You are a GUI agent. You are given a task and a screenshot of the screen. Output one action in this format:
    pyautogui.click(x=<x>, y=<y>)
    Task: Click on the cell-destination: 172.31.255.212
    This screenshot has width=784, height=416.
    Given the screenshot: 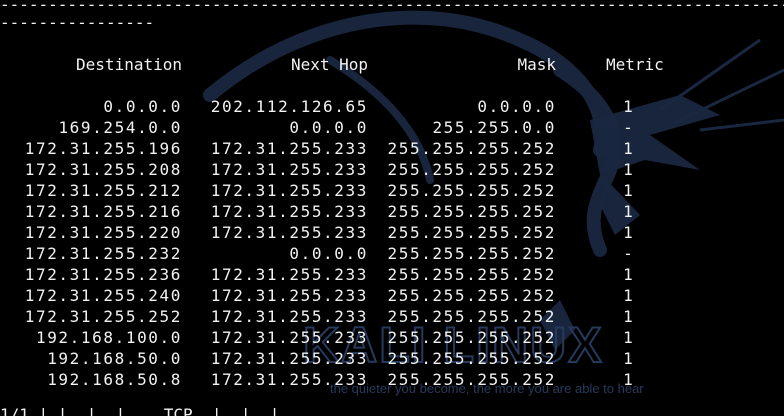 What is the action you would take?
    pyautogui.click(x=103, y=190)
    